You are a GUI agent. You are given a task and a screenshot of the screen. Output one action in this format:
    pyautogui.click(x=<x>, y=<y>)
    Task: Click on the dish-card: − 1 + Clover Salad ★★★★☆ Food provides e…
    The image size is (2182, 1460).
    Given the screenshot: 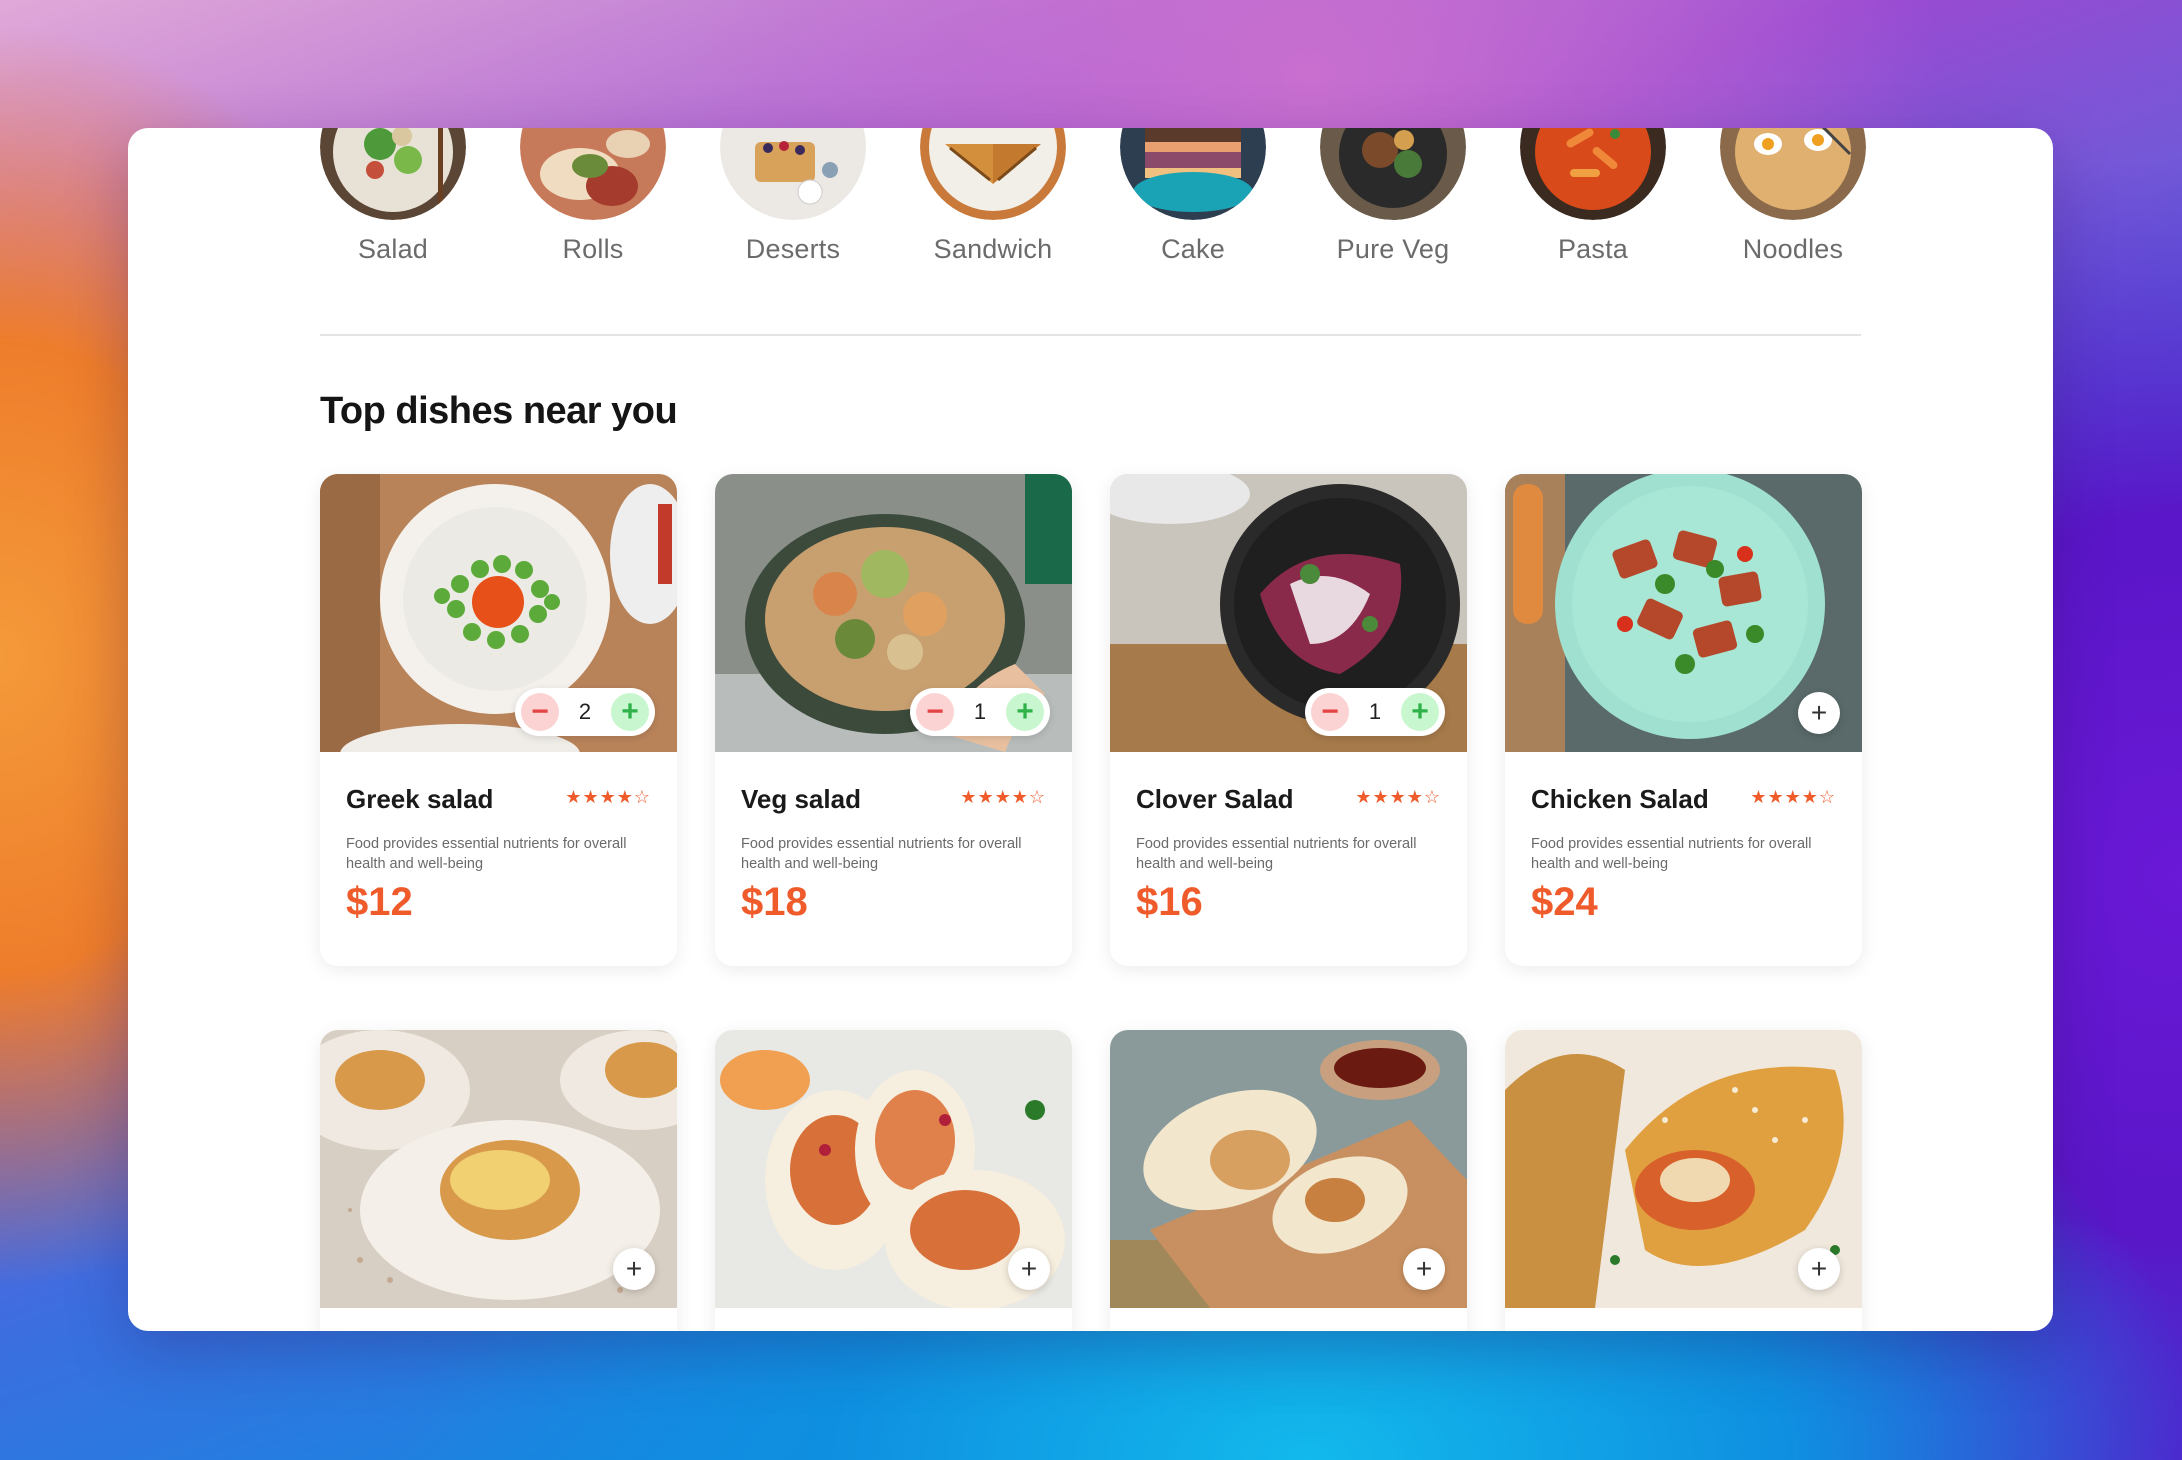 What is the action you would take?
    pyautogui.click(x=1288, y=720)
    